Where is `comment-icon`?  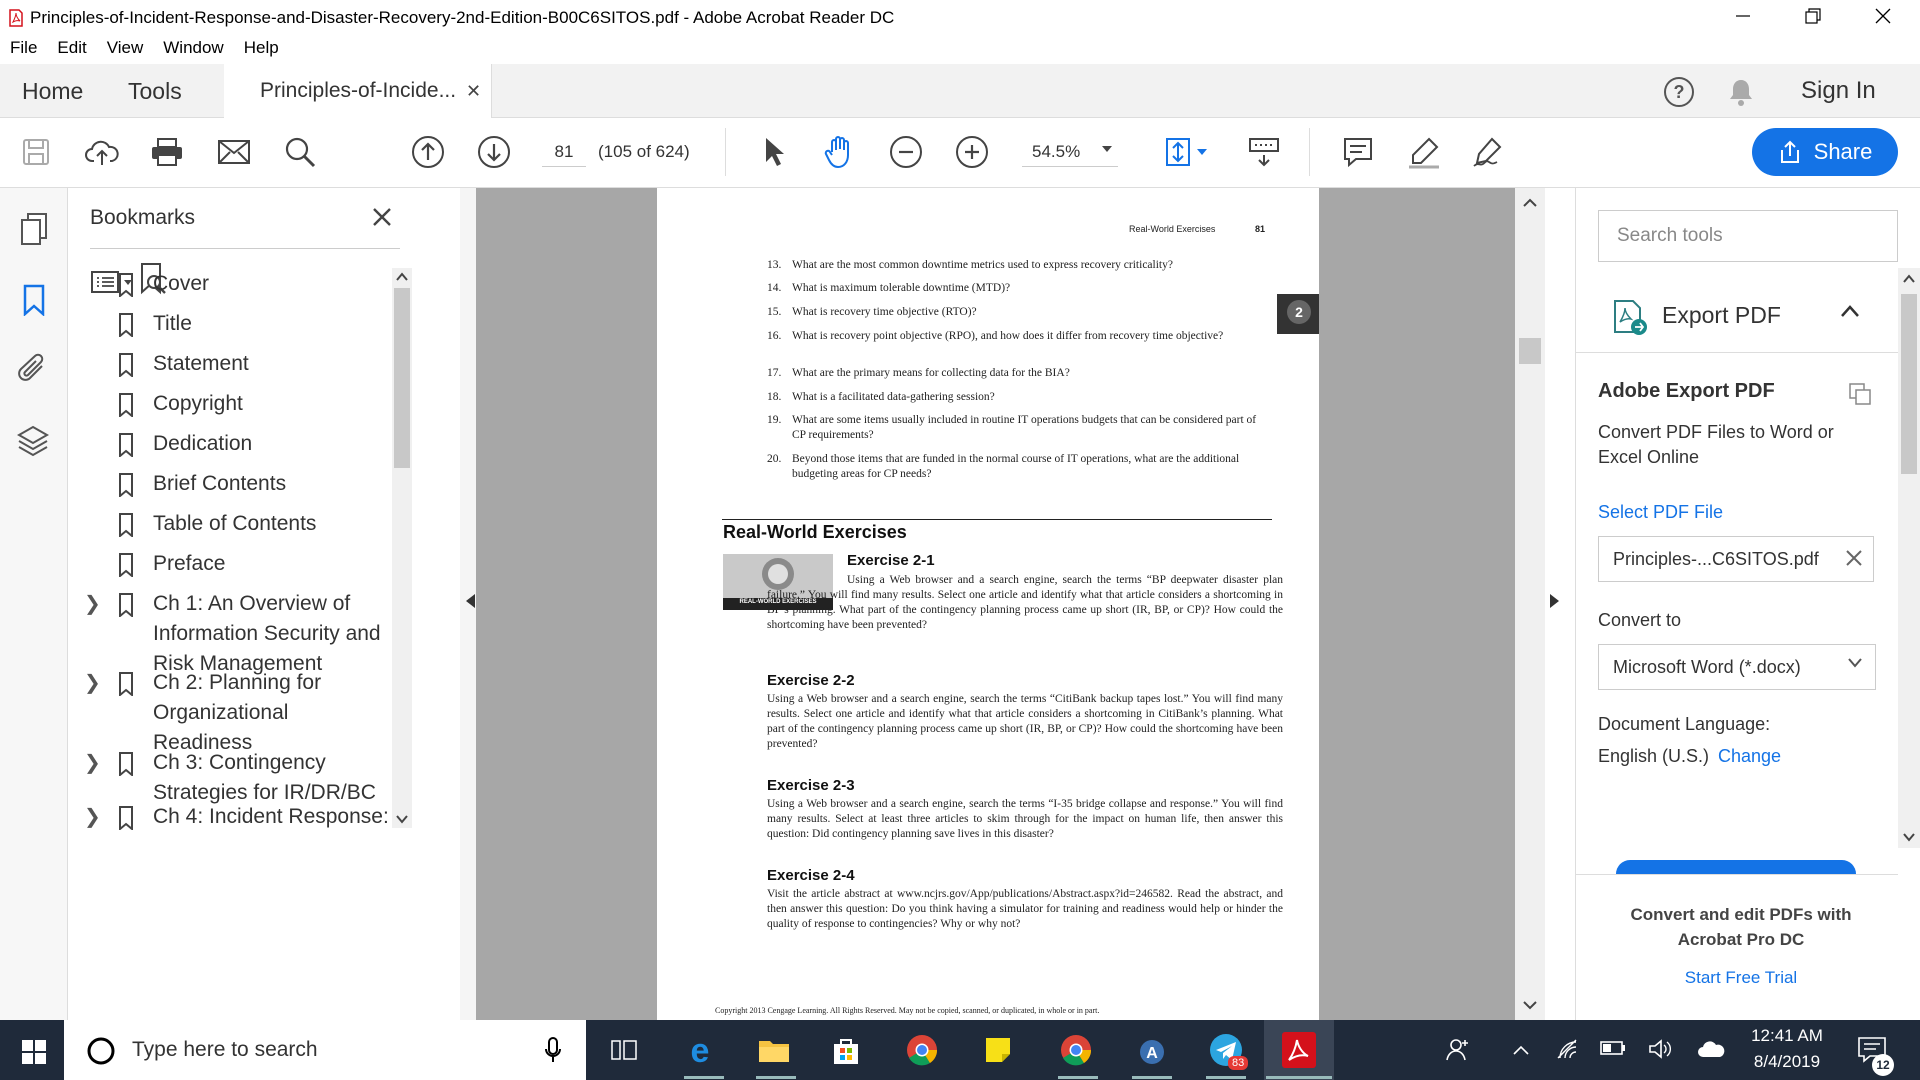
comment-icon is located at coordinates (1358, 152).